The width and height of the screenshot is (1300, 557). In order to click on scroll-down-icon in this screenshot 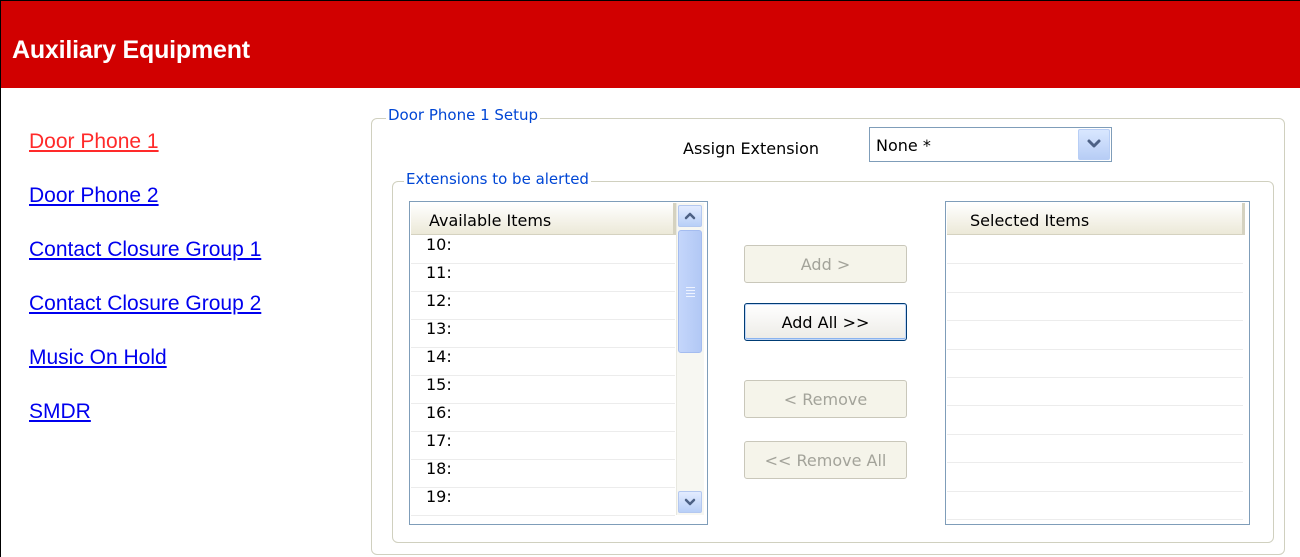, I will do `click(690, 502)`.